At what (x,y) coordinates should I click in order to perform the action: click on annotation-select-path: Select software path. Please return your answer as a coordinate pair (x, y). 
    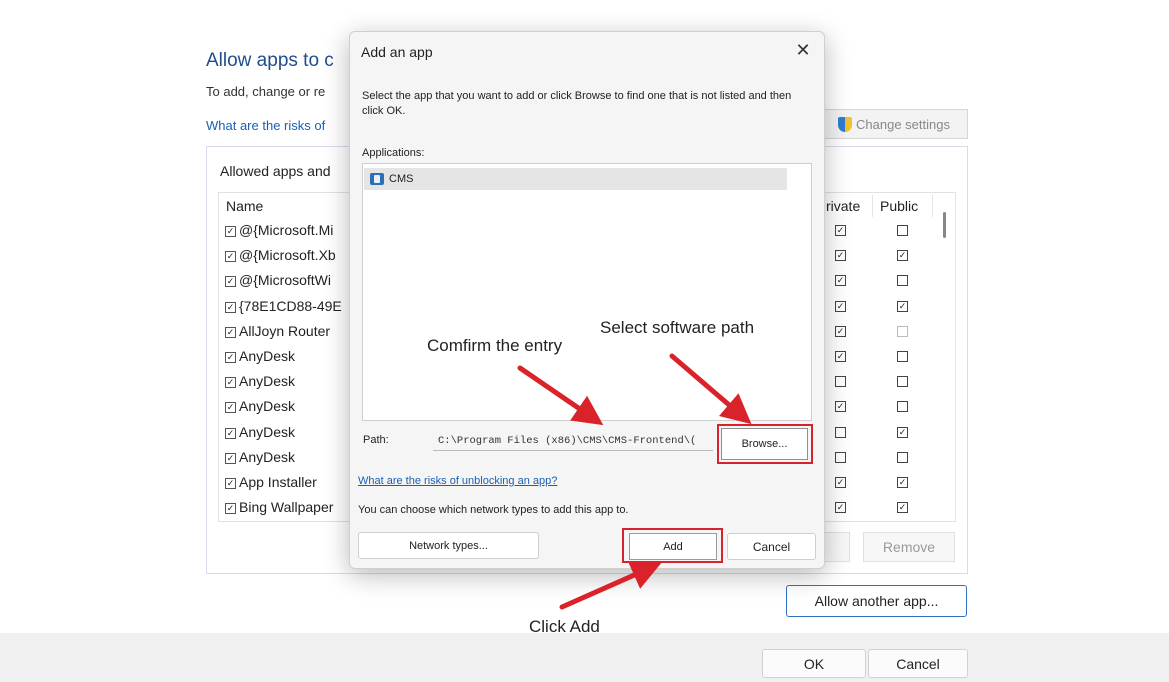
    Looking at the image, I should click on (677, 327).